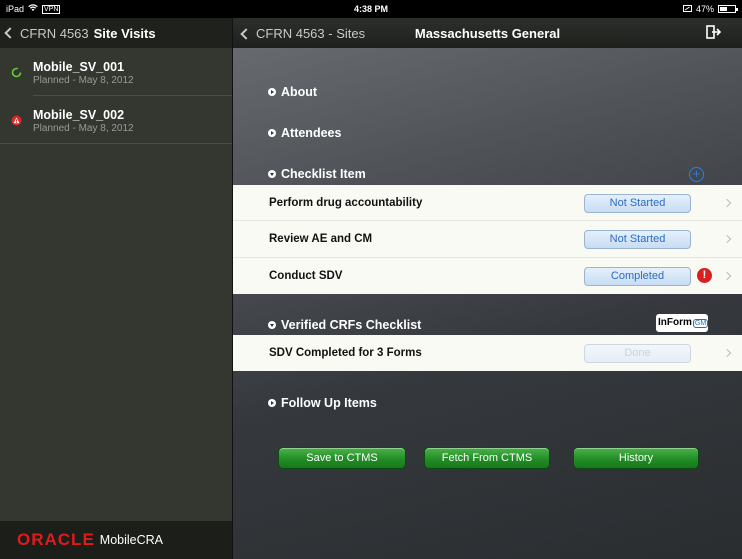 This screenshot has height=559, width=742. Describe the element at coordinates (16, 74) in the screenshot. I see `sync-icon` at that location.